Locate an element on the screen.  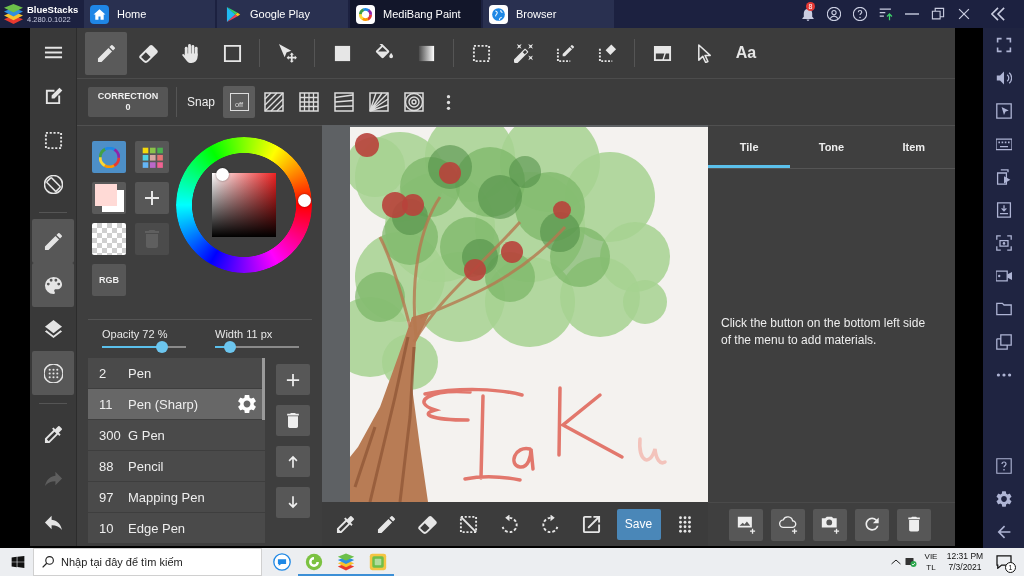
magic-wand-icon is located at coordinates (523, 53).